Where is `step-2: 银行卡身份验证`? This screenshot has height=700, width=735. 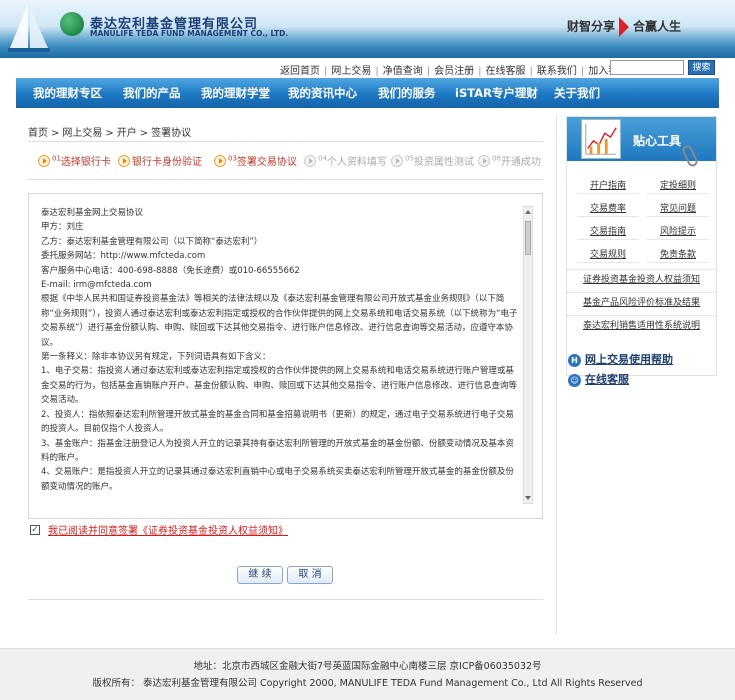 step-2: 银行卡身份验证 is located at coordinates (160, 160).